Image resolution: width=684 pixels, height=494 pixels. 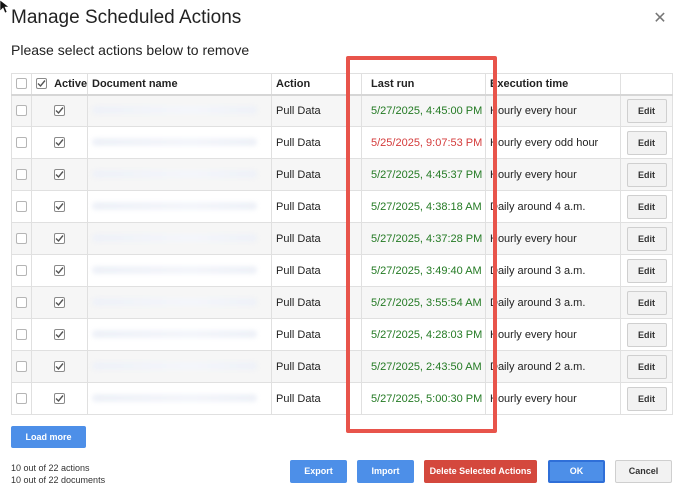 What do you see at coordinates (553, 206) in the screenshot?
I see `row-execution-time: Daily around 4 a.m.` at bounding box center [553, 206].